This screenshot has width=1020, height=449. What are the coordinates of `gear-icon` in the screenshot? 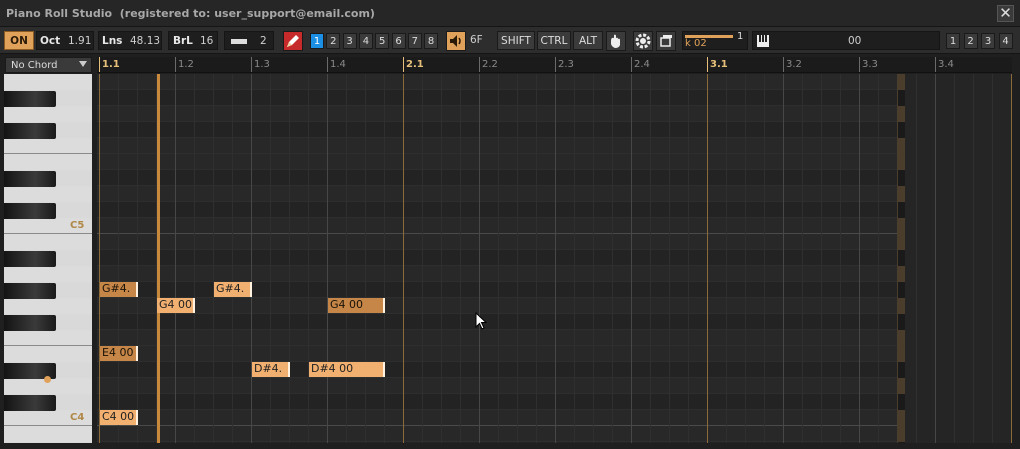 It's located at (643, 41).